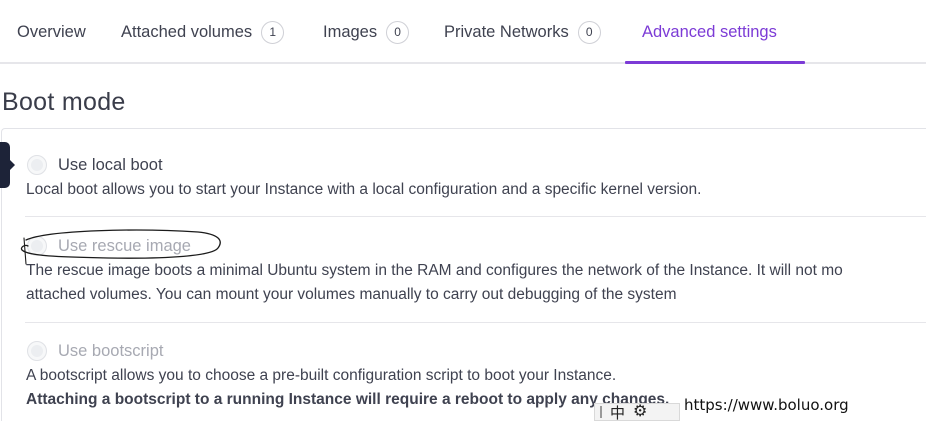  I want to click on bootscript-radio, so click(37, 351).